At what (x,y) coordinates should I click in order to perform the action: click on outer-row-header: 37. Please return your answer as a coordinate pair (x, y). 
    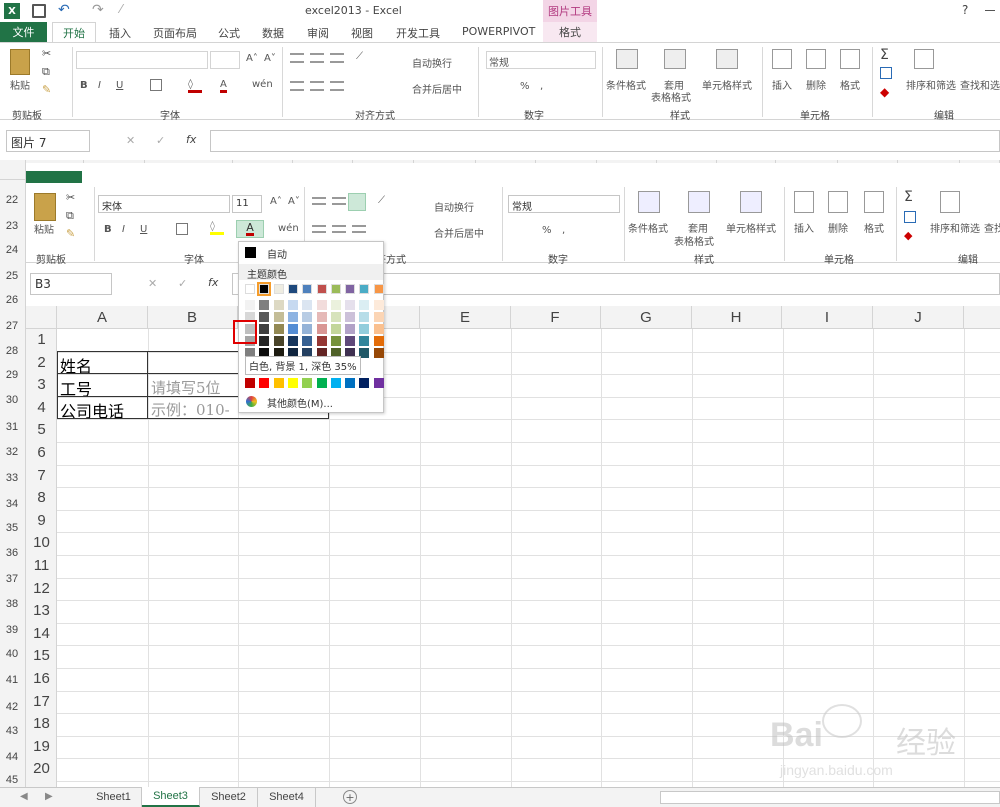
    Looking at the image, I should click on (12, 579).